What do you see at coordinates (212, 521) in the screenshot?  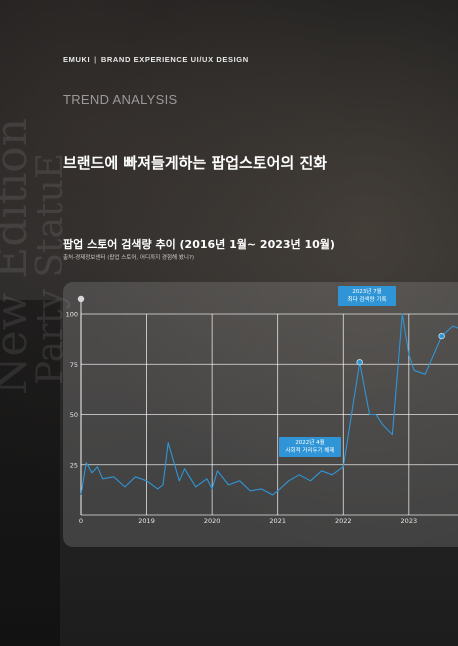 I see `x-tick-label-2: 2020` at bounding box center [212, 521].